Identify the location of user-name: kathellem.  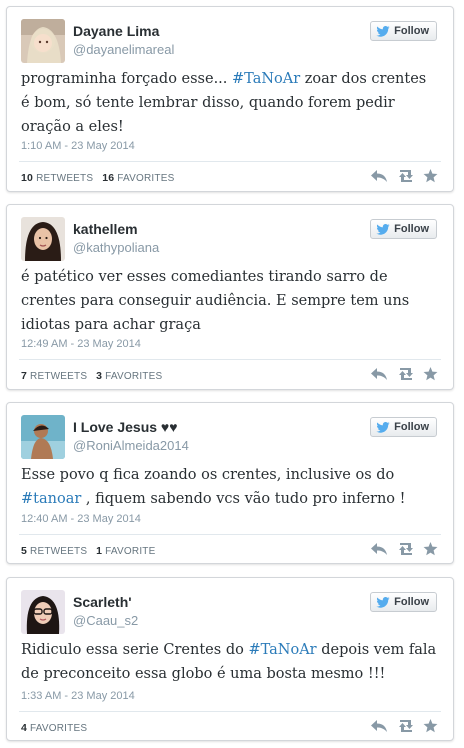
(105, 229).